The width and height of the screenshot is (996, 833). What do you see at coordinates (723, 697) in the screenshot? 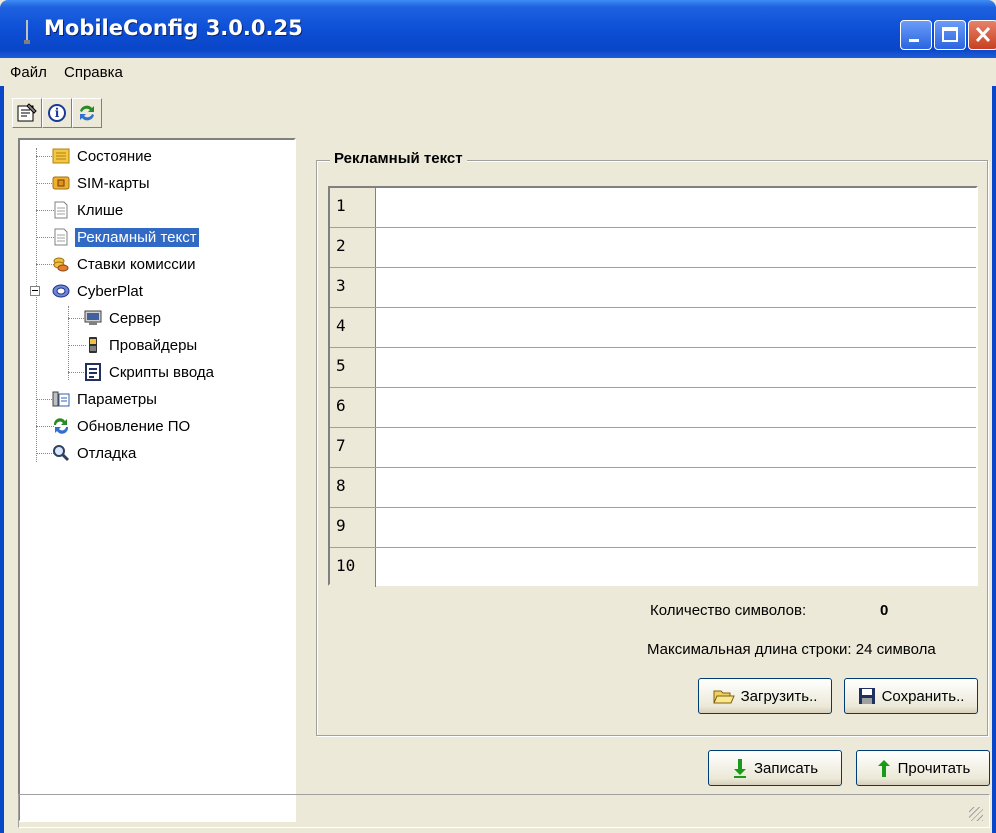
I see `open-folder-icon` at bounding box center [723, 697].